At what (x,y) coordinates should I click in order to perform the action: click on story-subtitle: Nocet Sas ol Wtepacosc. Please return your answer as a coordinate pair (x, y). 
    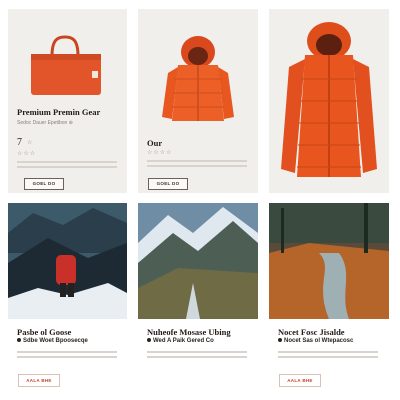
    Looking at the image, I should click on (315, 341).